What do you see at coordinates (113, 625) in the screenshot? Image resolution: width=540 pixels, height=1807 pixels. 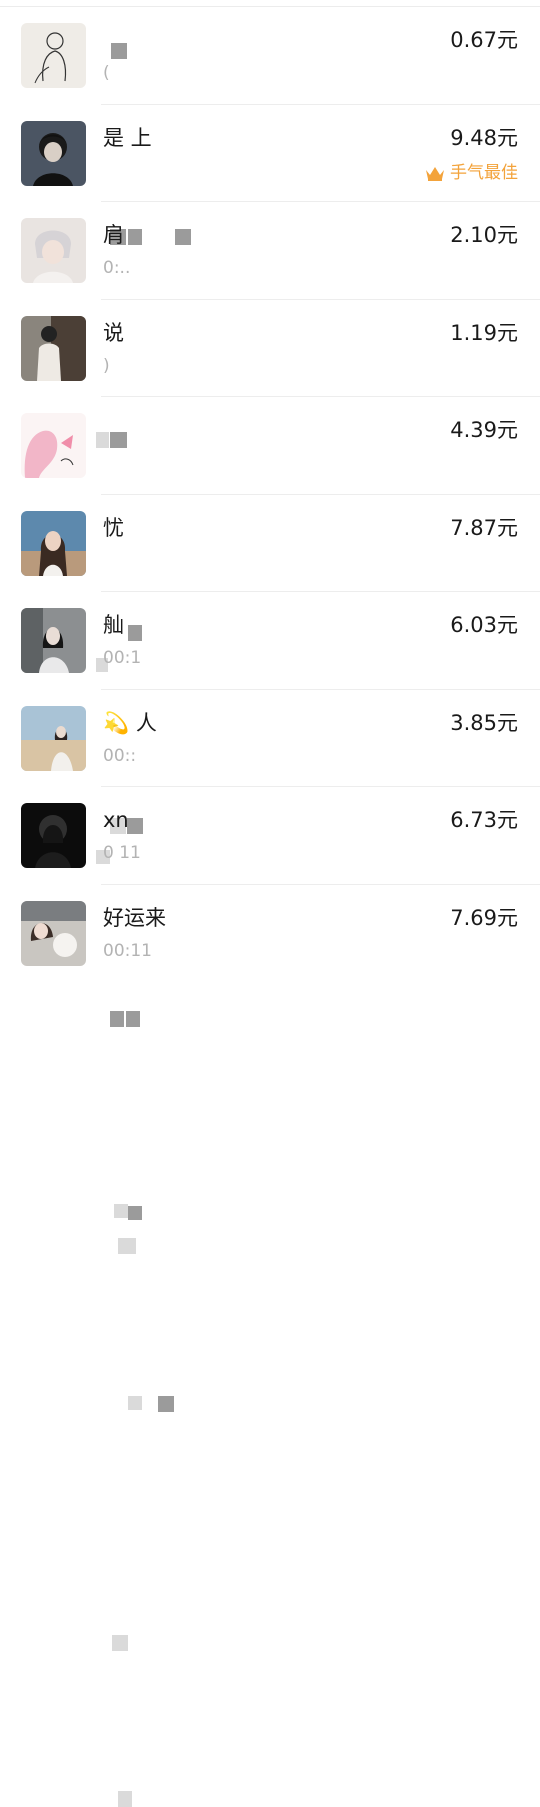 I see `member-name: 舢` at bounding box center [113, 625].